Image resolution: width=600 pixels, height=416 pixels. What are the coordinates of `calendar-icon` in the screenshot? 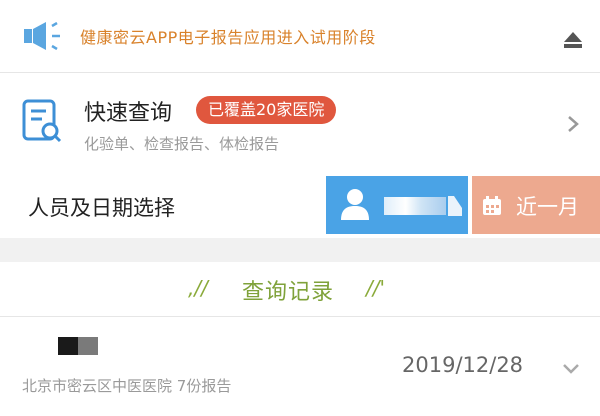 It's located at (492, 205).